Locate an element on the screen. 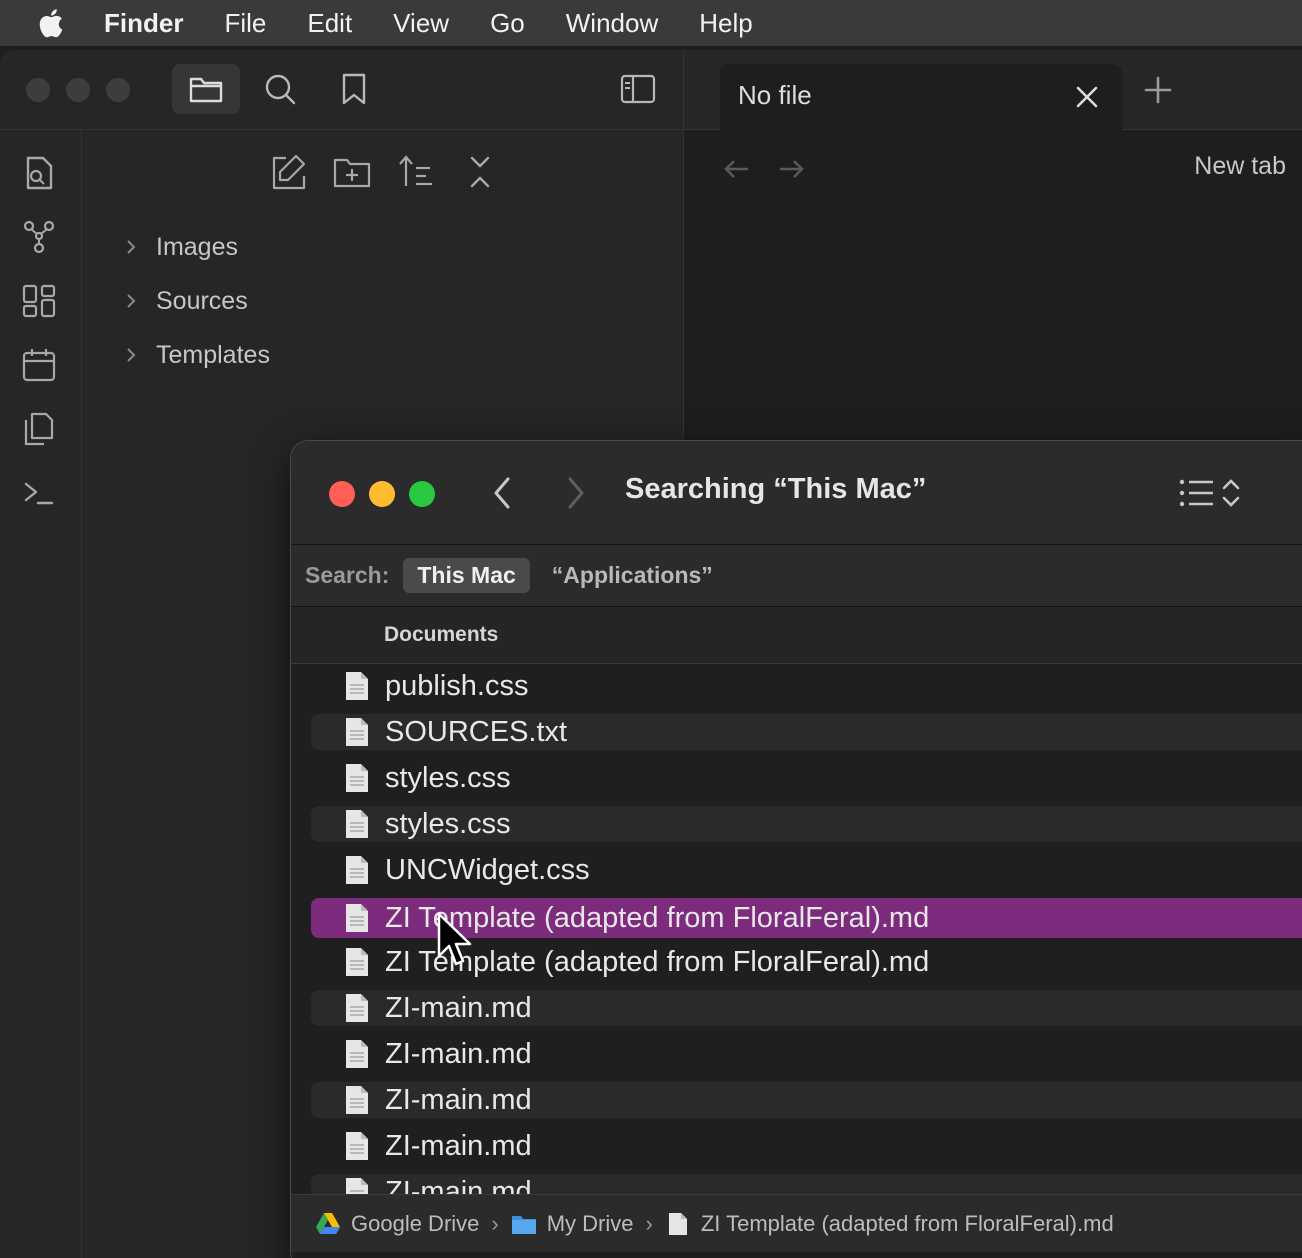 The height and width of the screenshot is (1258, 1302). back-chevron-icon is located at coordinates (503, 493).